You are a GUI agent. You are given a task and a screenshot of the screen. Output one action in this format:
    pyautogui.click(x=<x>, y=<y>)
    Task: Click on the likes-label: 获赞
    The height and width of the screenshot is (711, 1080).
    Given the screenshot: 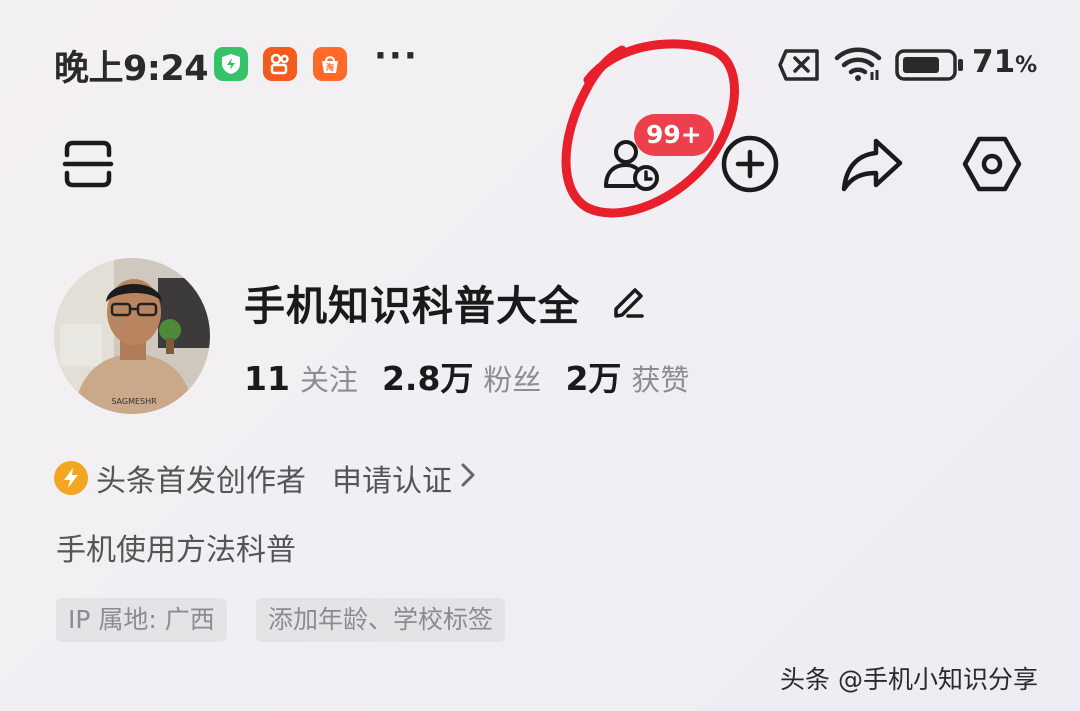 What is the action you would take?
    pyautogui.click(x=660, y=378)
    